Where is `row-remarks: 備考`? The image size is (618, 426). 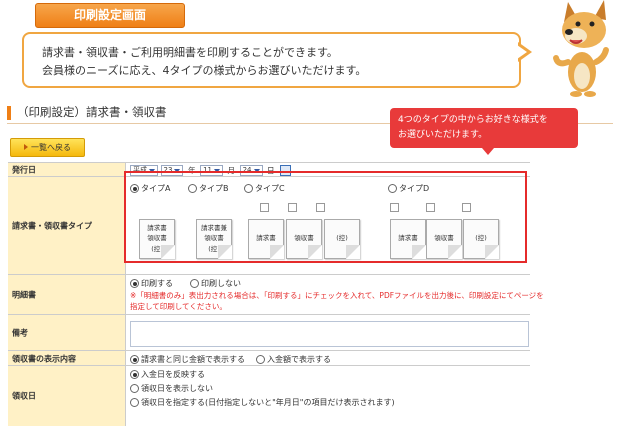
row-remarks: 備考 is located at coordinates (269, 332).